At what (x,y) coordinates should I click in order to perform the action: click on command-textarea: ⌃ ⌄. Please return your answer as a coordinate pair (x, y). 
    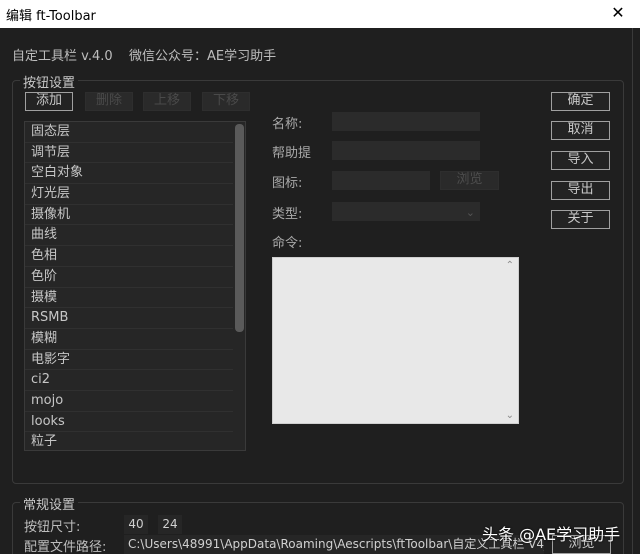
    Looking at the image, I should click on (395, 340).